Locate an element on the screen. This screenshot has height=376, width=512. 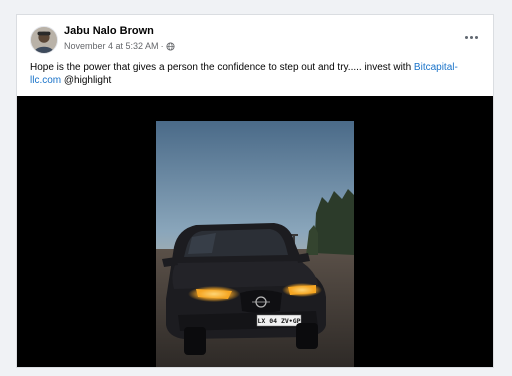
post-meta: November 4 at 5:32 AM · is located at coordinates (119, 46).